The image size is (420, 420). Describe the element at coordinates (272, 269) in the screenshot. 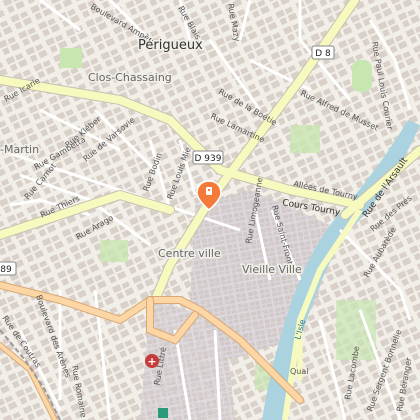

I see `district-label: Vieille Ville` at that location.